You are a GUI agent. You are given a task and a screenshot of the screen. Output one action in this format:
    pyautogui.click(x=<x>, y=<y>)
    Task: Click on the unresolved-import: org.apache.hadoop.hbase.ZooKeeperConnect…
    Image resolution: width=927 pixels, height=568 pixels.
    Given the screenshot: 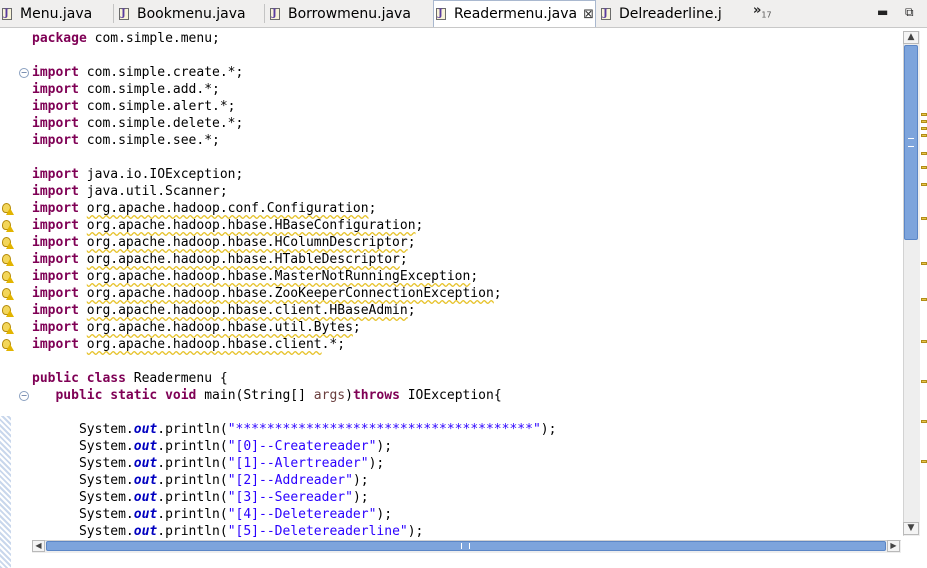 What is the action you would take?
    pyautogui.click(x=290, y=293)
    